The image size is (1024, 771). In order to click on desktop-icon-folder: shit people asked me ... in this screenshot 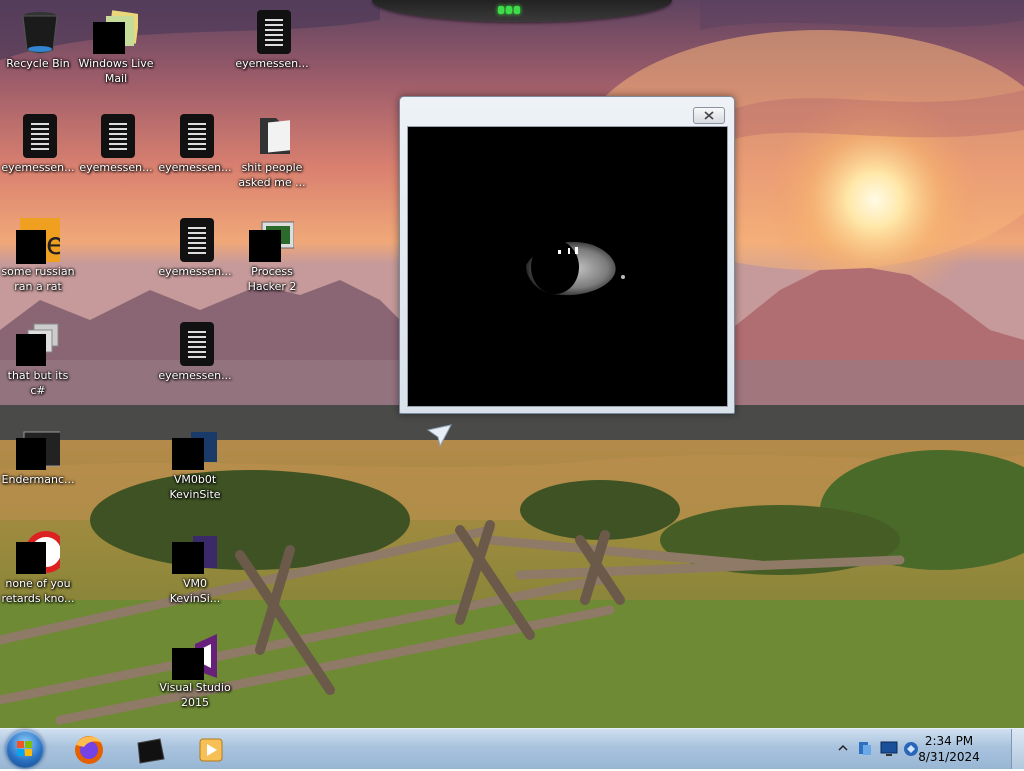, I will do `click(272, 156)`.